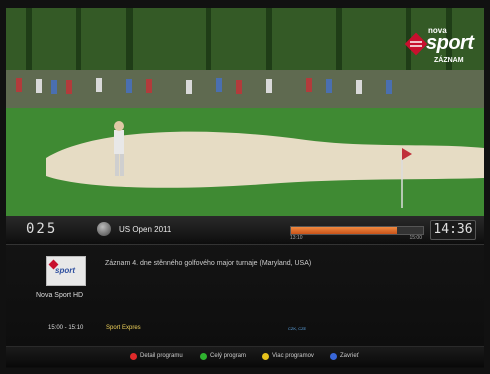  What do you see at coordinates (415, 238) in the screenshot?
I see `progress-end-time: 15:00` at bounding box center [415, 238].